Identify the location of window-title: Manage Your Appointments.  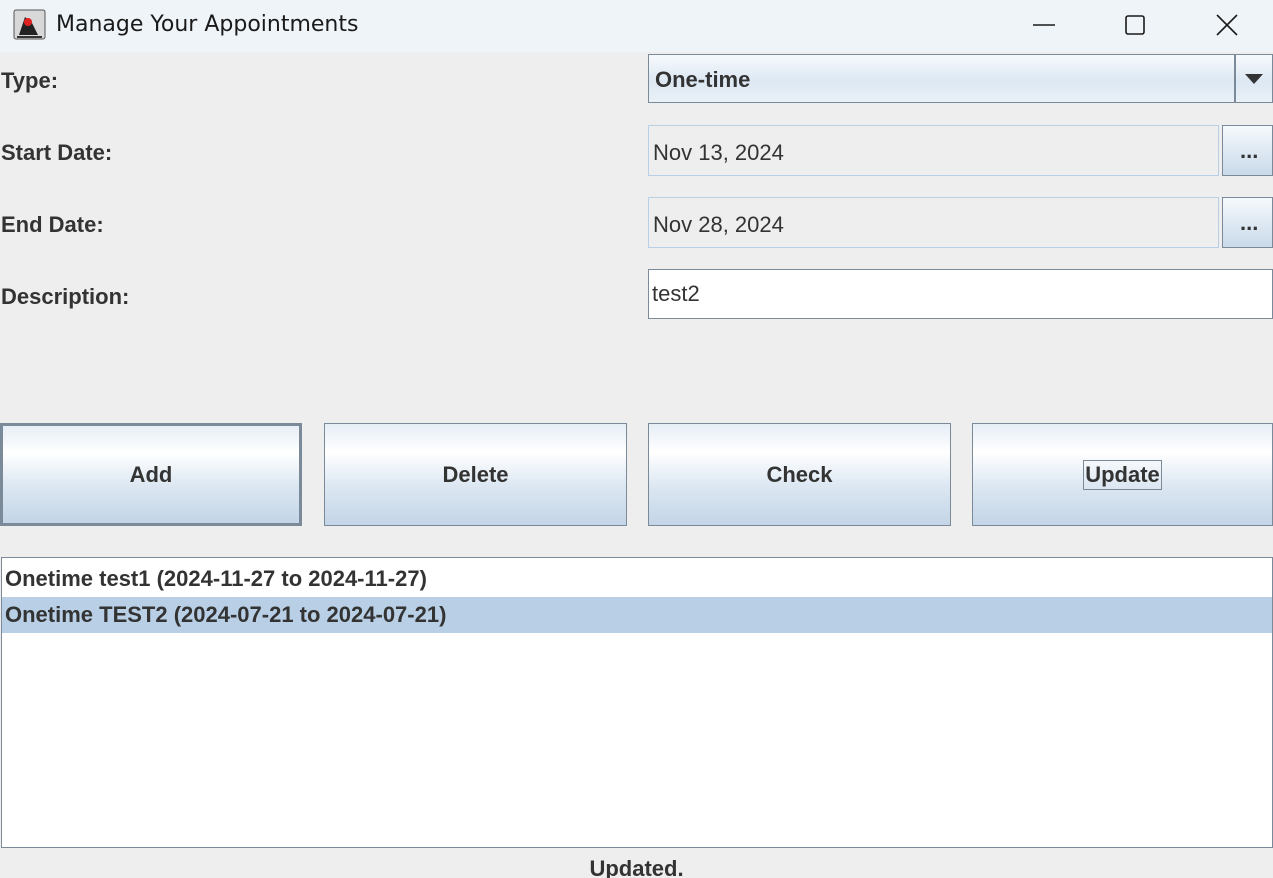
(207, 24).